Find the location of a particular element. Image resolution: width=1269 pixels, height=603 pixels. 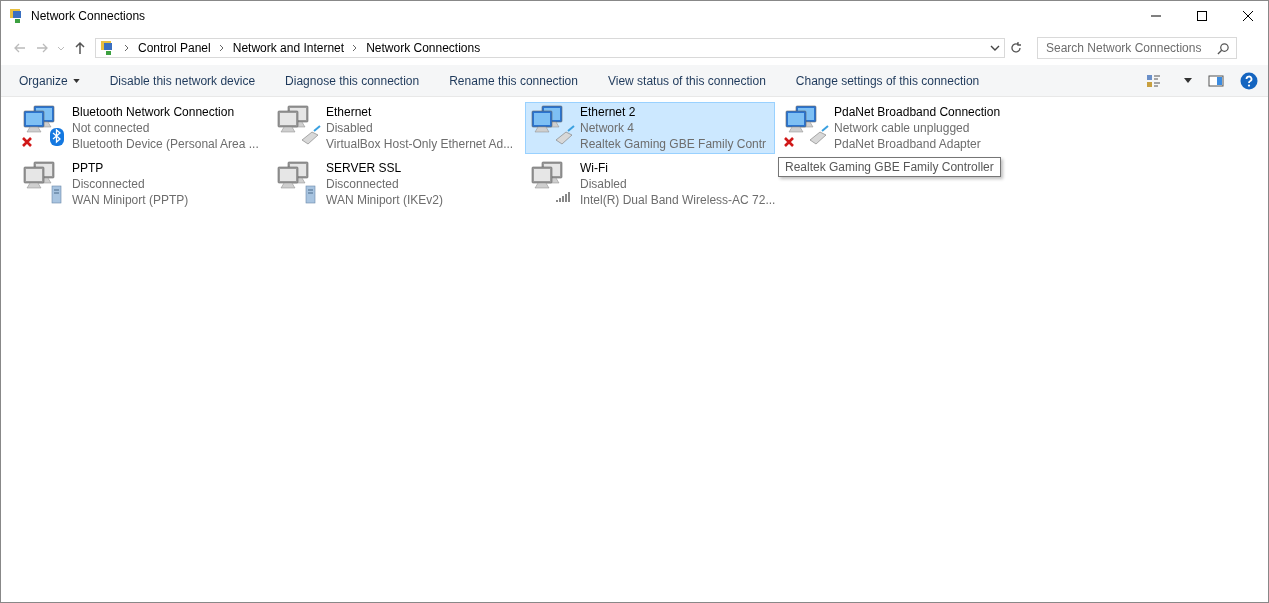

window-title: Network Connections is located at coordinates (88, 16).